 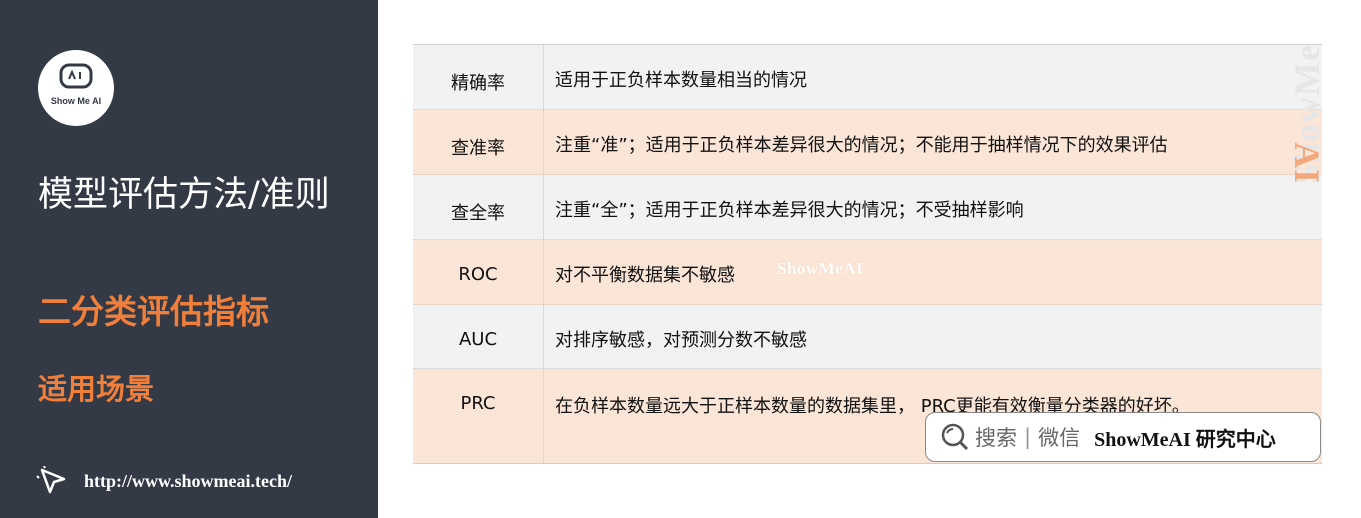 What do you see at coordinates (867, 77) in the screenshot?
I see `table-row: 精确率 适用于正负样本数量相当的情况` at bounding box center [867, 77].